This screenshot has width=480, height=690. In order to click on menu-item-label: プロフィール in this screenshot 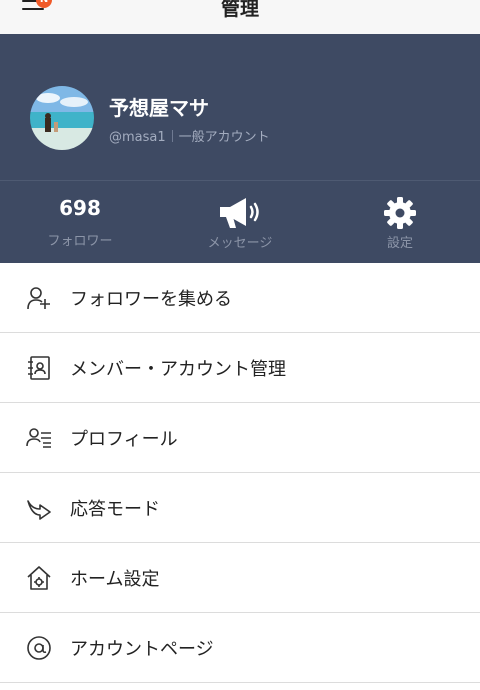, I will do `click(124, 439)`.